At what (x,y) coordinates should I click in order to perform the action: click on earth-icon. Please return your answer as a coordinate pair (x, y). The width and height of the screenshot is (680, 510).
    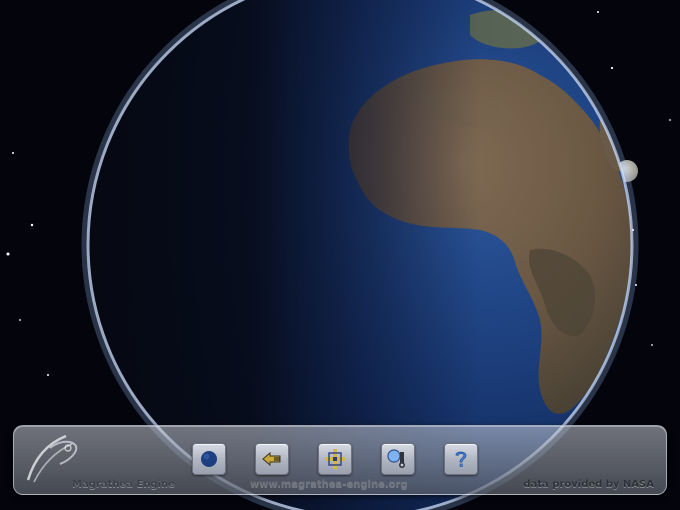
    Looking at the image, I should click on (209, 459).